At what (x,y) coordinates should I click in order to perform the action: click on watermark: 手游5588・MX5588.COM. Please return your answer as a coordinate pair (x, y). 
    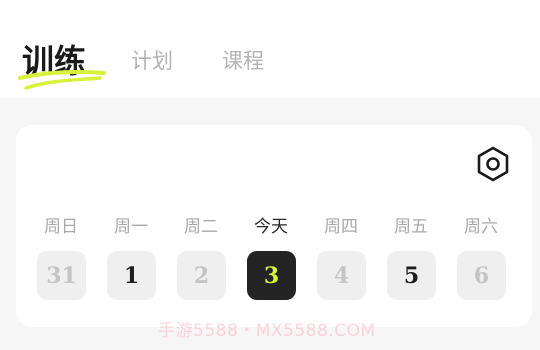
    Looking at the image, I should click on (267, 331).